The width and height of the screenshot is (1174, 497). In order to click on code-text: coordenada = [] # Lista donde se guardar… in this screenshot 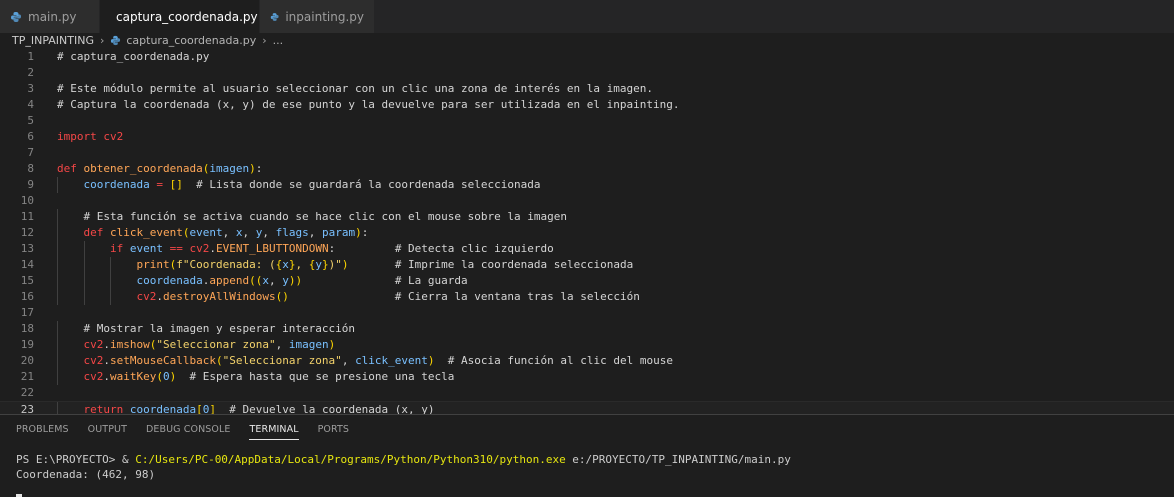, I will do `click(312, 184)`.